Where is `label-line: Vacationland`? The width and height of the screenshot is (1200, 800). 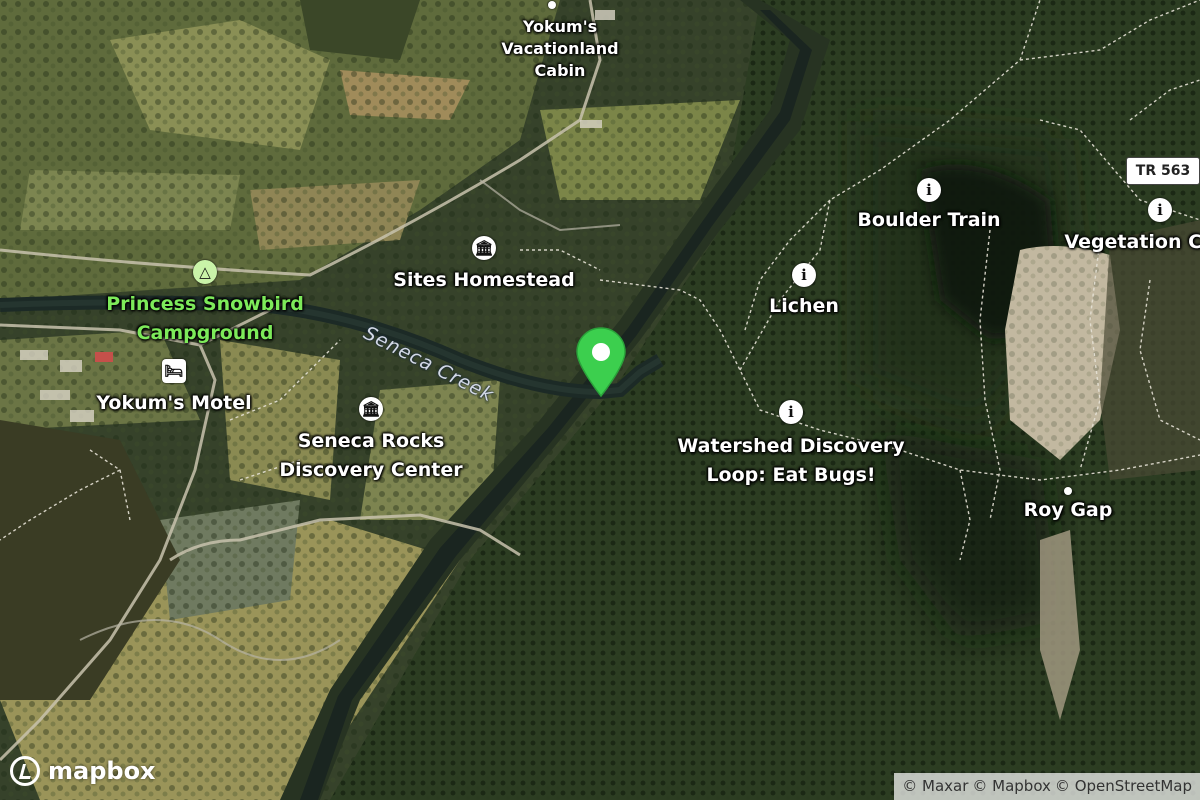 label-line: Vacationland is located at coordinates (560, 48).